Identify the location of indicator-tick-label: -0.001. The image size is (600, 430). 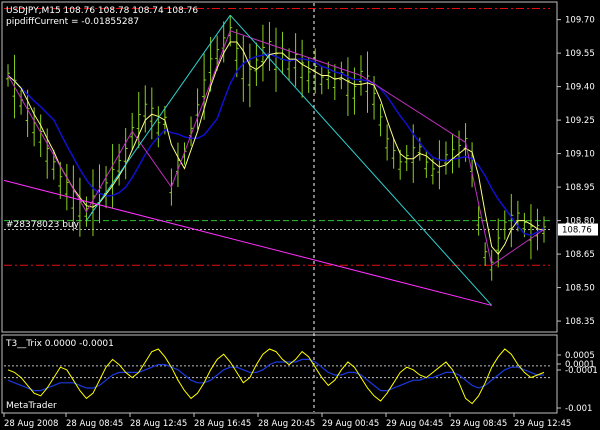
(578, 409).